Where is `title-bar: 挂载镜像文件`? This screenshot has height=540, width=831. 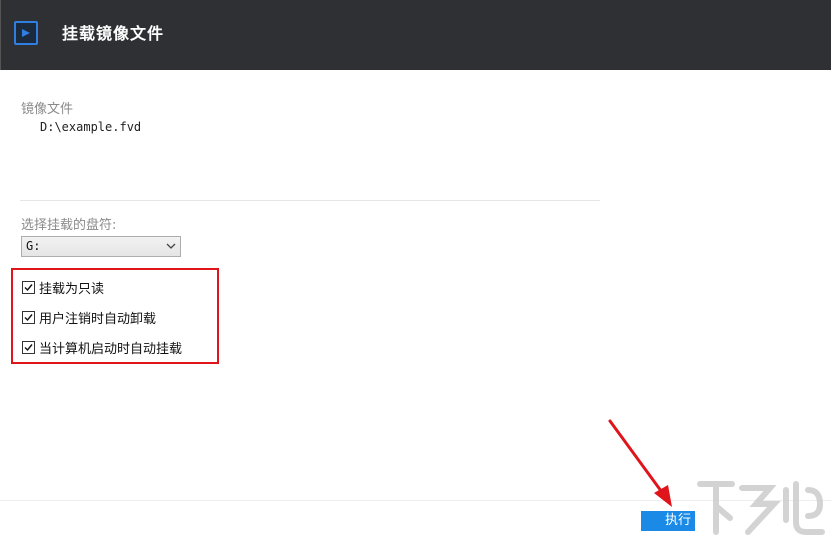 title-bar: 挂载镜像文件 is located at coordinates (415, 35).